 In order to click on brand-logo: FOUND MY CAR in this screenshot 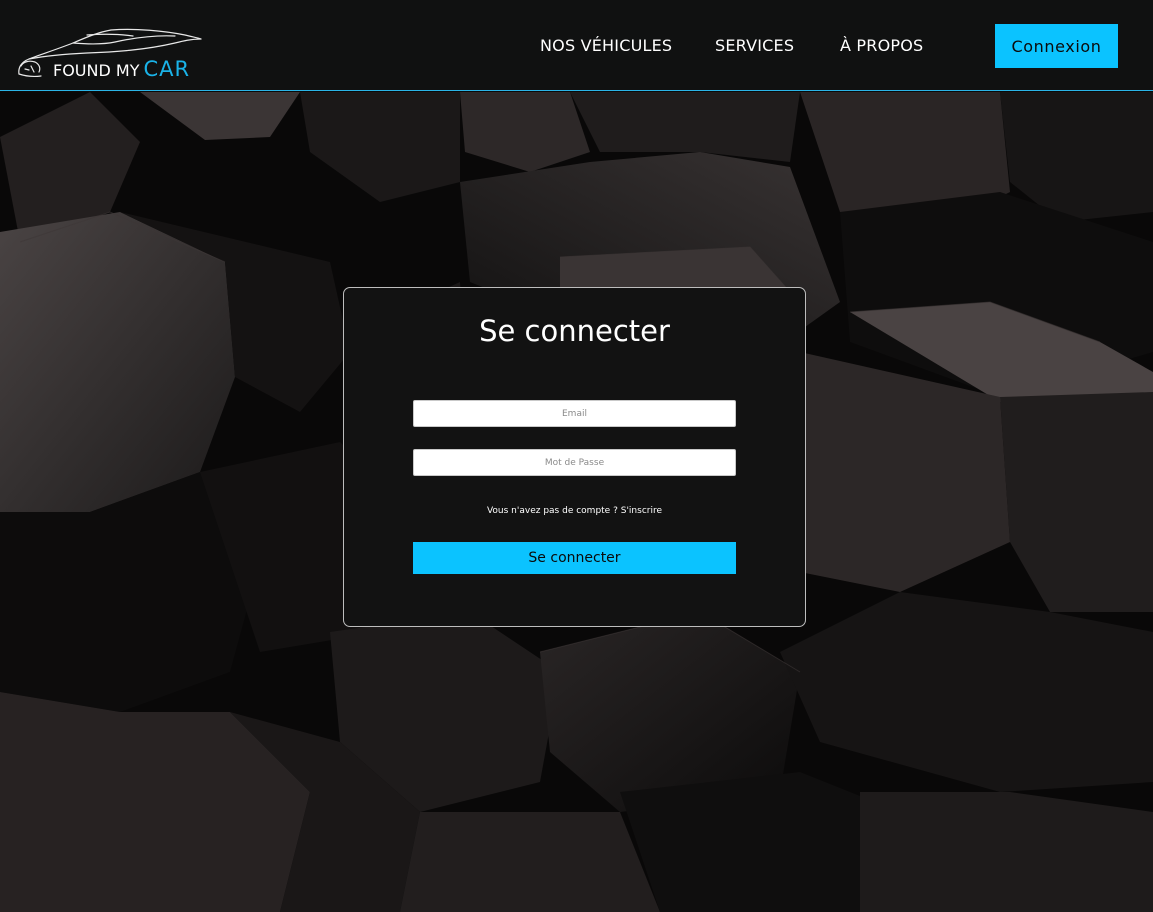, I will do `click(110, 53)`.